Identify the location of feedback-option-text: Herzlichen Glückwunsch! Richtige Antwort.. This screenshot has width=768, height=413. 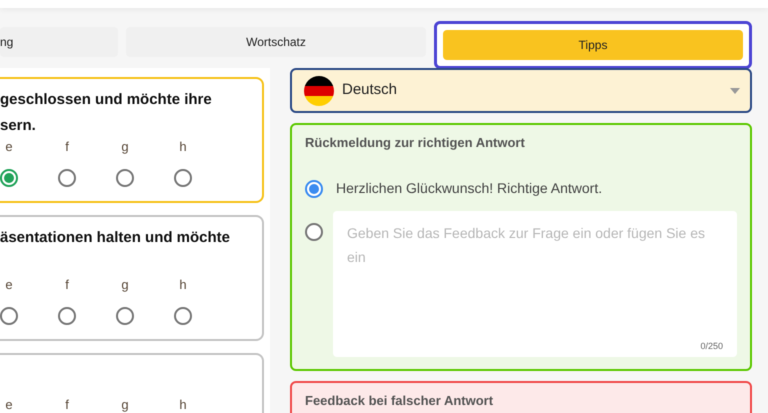
(469, 188).